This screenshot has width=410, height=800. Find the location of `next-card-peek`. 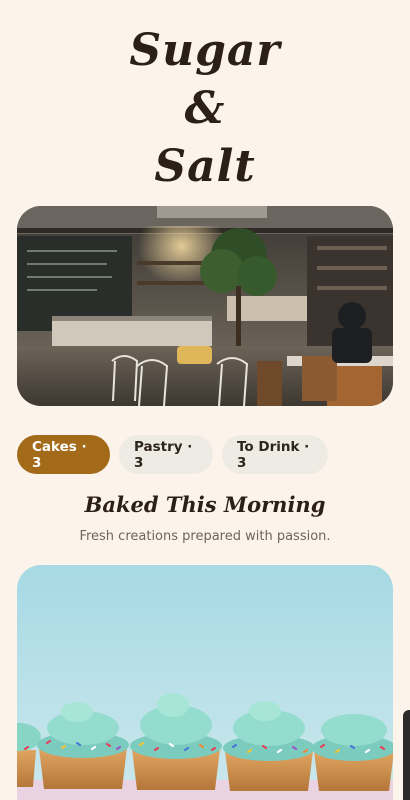

next-card-peek is located at coordinates (406, 755).